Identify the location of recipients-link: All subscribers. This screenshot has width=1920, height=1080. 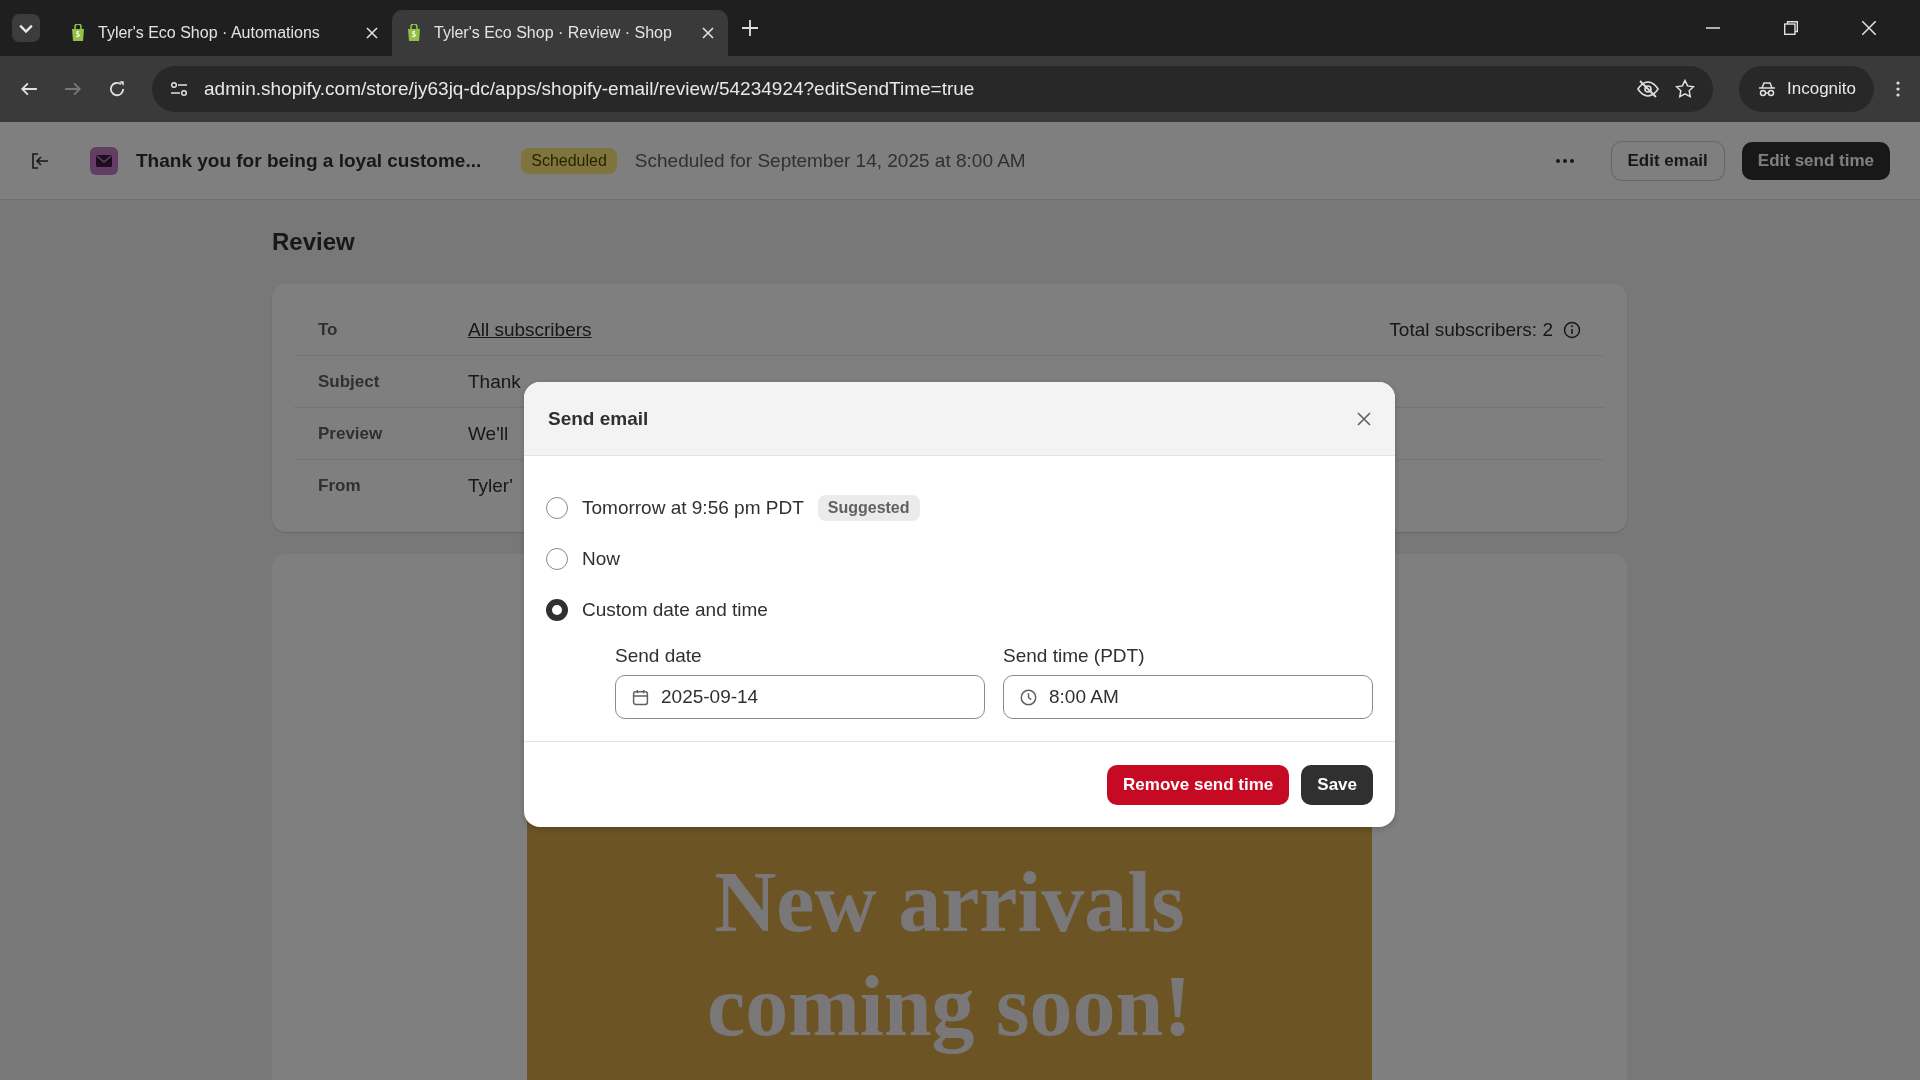
(530, 329).